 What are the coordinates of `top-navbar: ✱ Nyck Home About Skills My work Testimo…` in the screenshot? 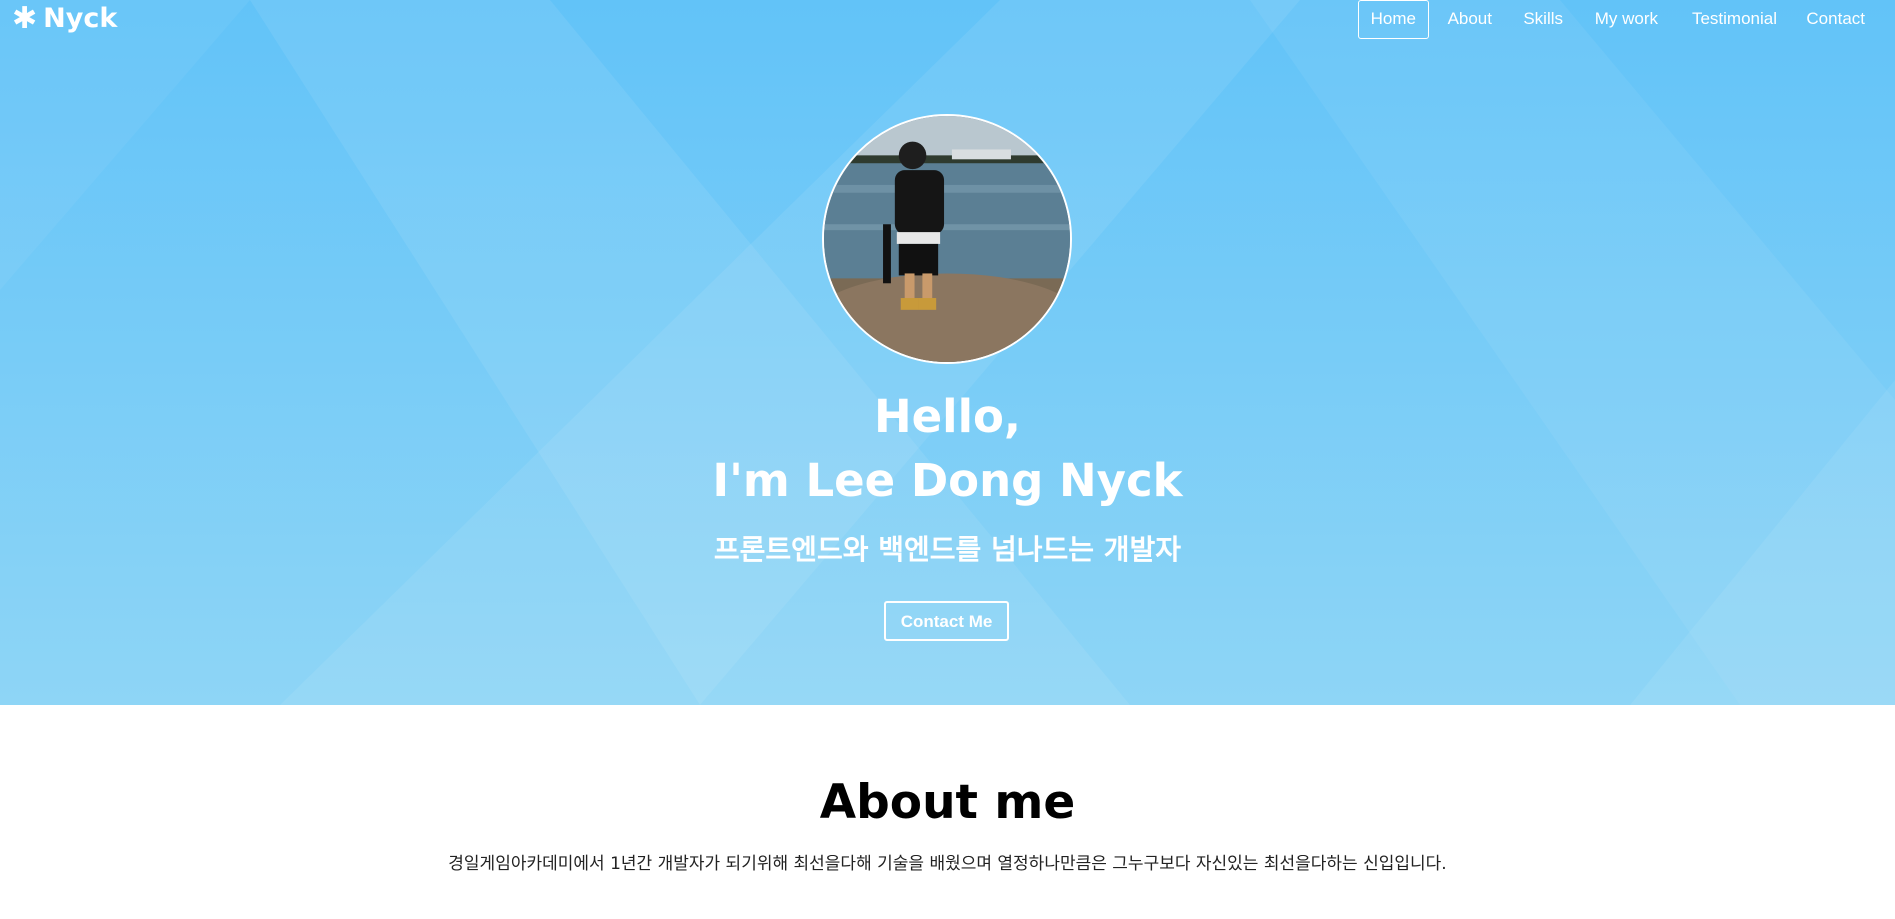 It's located at (947, 20).